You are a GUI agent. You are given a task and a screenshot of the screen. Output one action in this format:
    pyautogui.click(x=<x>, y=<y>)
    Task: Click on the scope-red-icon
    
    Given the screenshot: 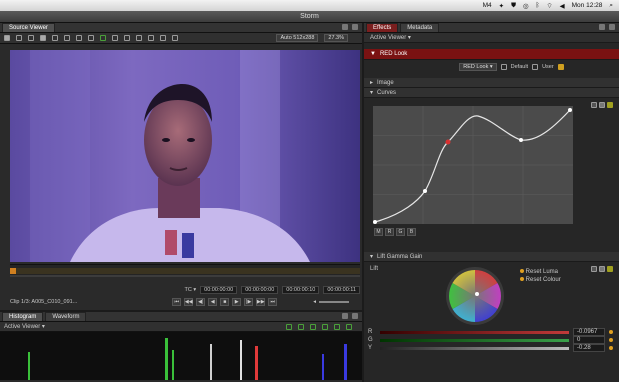 What is the action you would take?
    pyautogui.click(x=313, y=326)
    